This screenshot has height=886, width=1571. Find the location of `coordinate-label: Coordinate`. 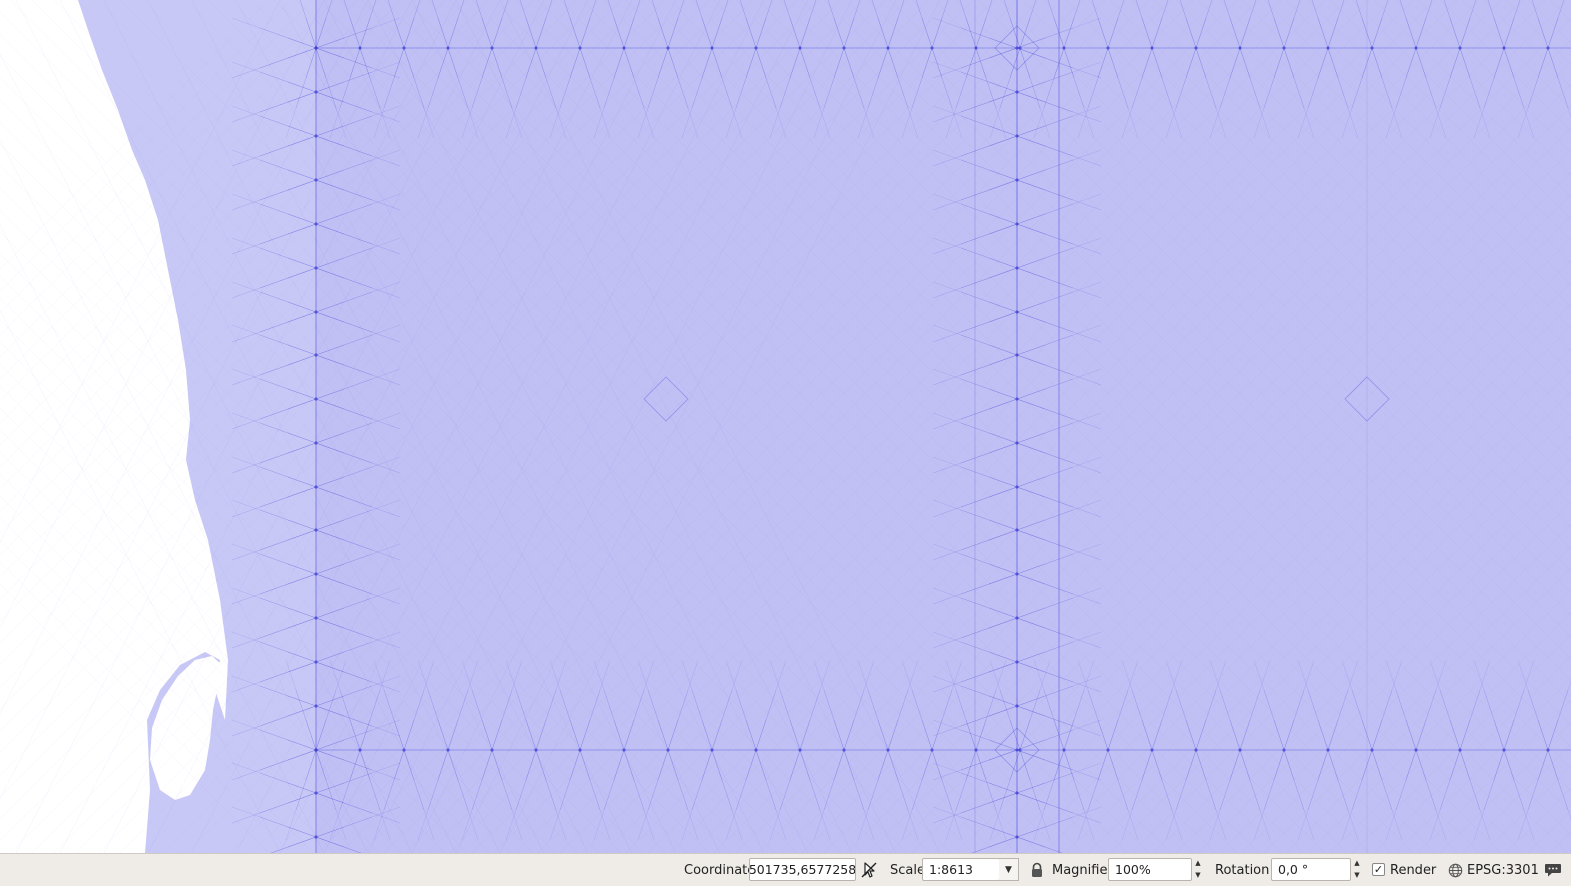

coordinate-label: Coordinate is located at coordinates (720, 870).